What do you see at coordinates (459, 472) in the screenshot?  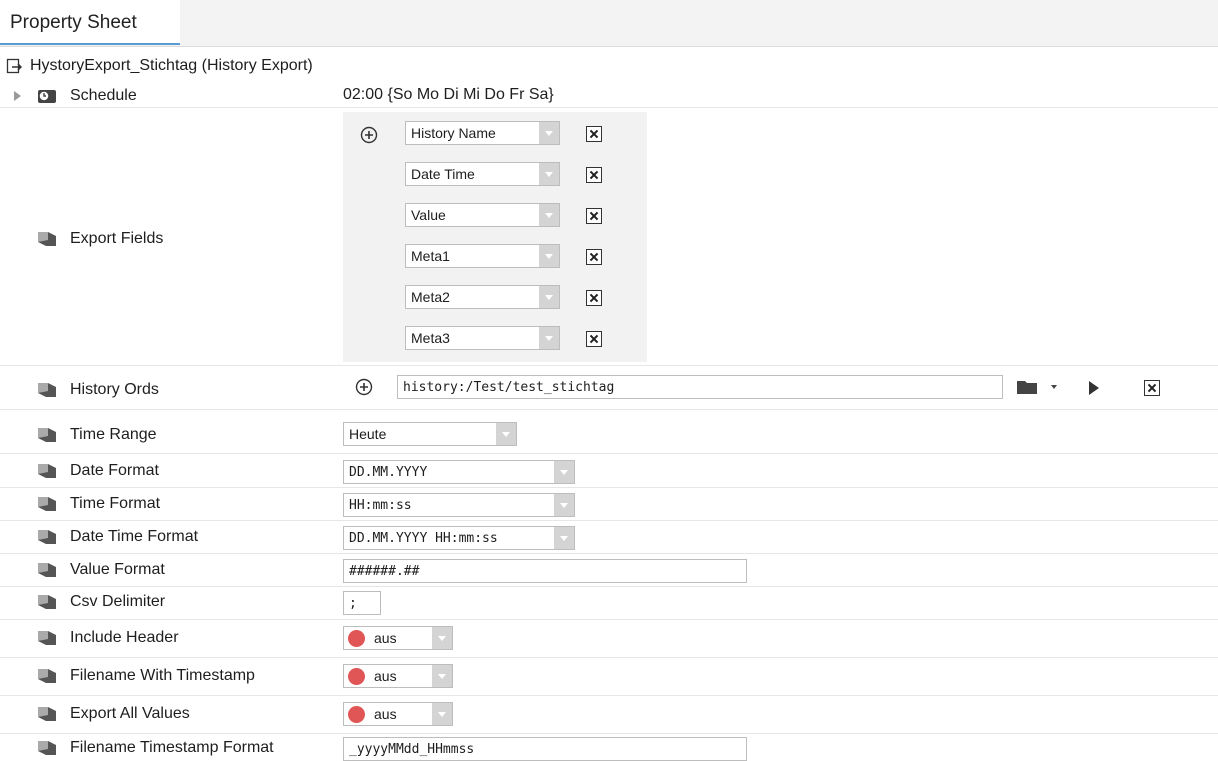 I see `date-format-dropdown: DD.MM.YYYY` at bounding box center [459, 472].